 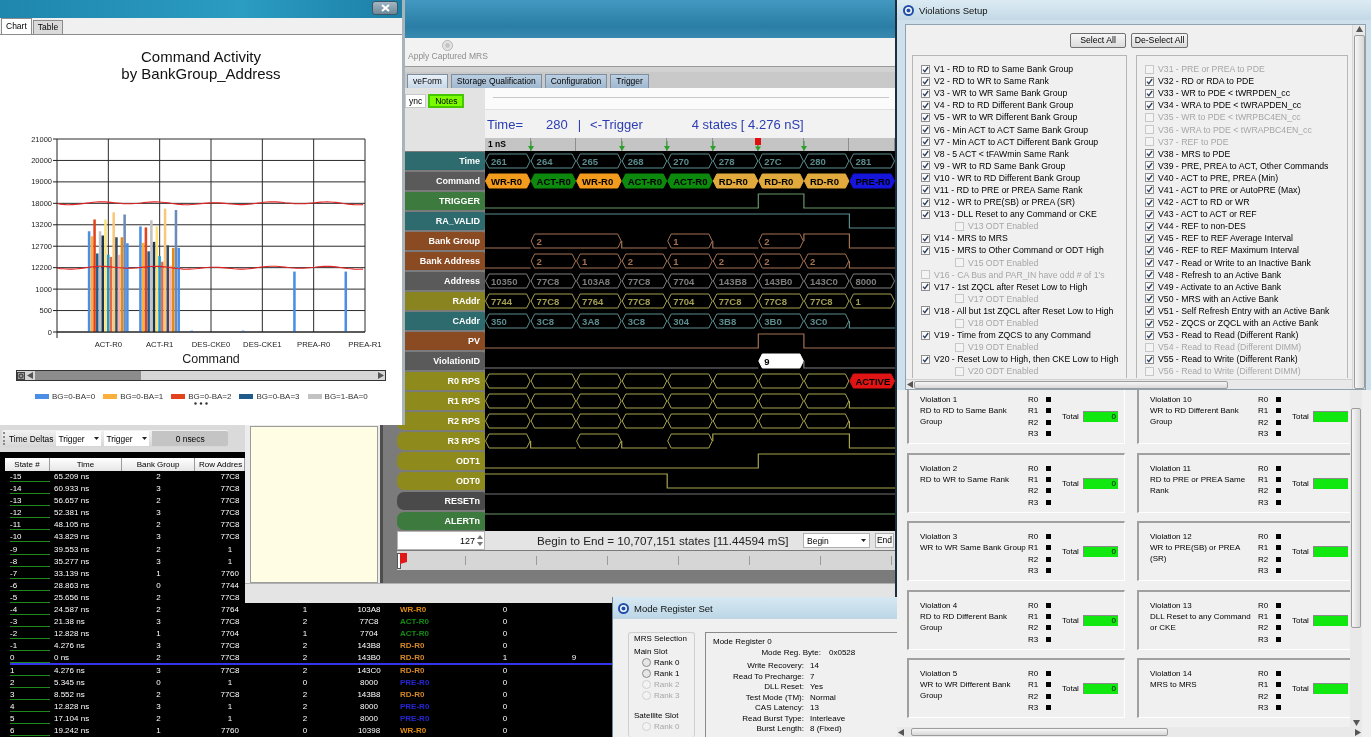 What do you see at coordinates (402, 560) in the screenshot?
I see `position-marker-icon` at bounding box center [402, 560].